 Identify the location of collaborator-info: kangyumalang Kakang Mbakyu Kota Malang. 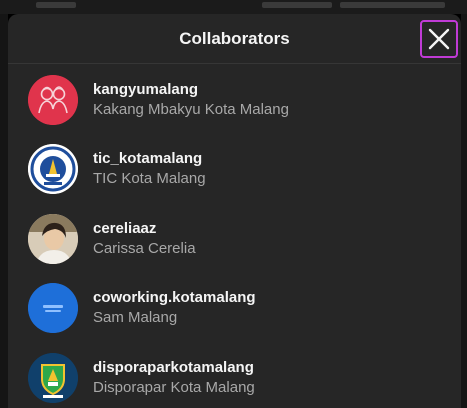
(191, 100).